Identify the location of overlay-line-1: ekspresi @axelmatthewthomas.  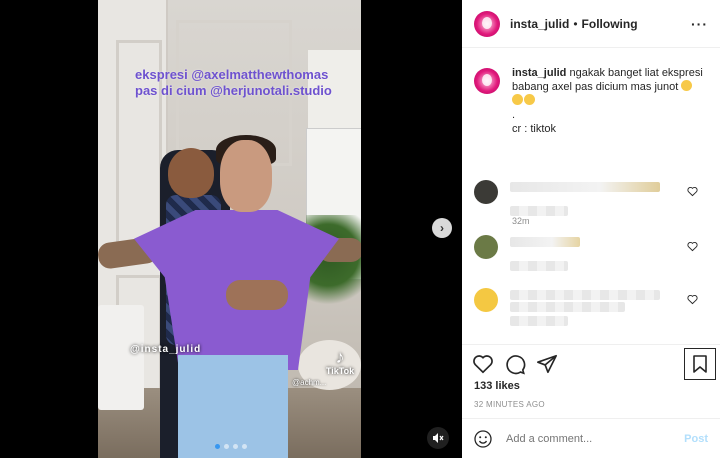
(232, 74).